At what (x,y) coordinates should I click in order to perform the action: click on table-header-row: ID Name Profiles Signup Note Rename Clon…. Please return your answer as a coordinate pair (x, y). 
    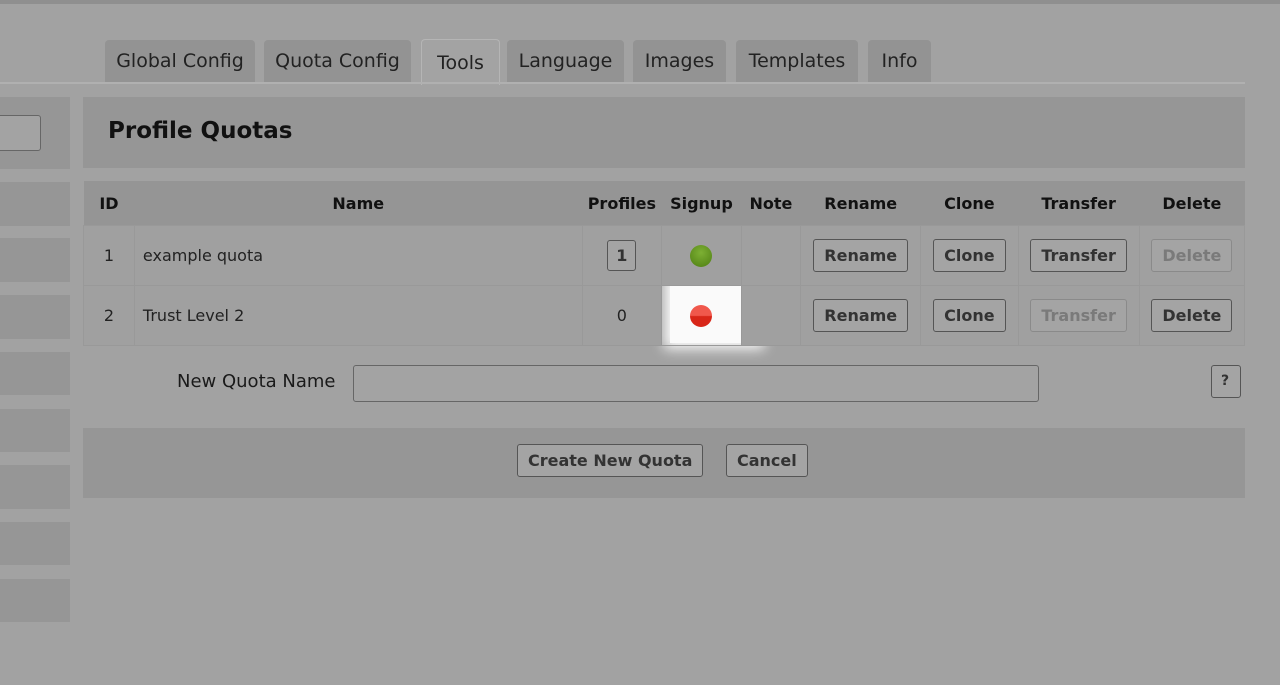
    Looking at the image, I should click on (664, 203).